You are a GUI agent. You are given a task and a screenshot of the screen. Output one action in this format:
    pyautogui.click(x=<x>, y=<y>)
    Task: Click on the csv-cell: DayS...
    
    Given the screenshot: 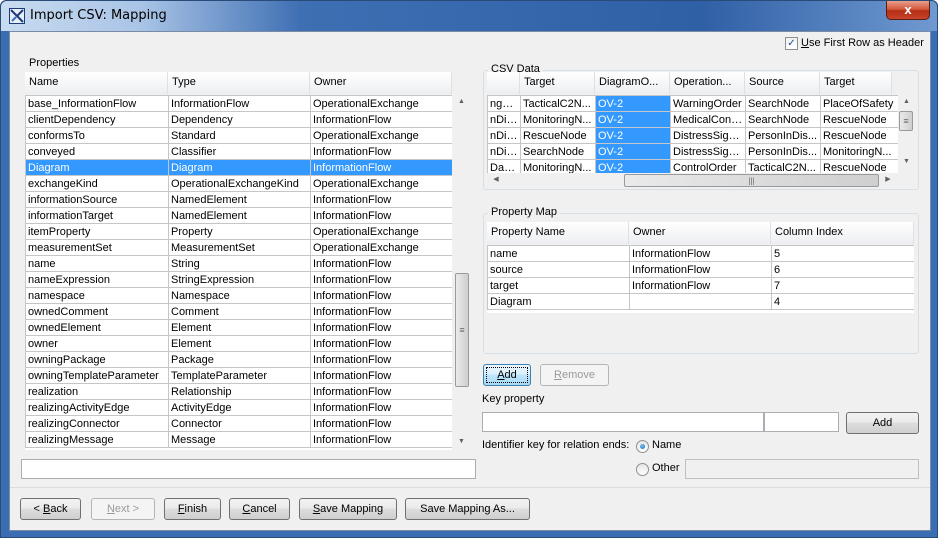 What is the action you would take?
    pyautogui.click(x=504, y=166)
    